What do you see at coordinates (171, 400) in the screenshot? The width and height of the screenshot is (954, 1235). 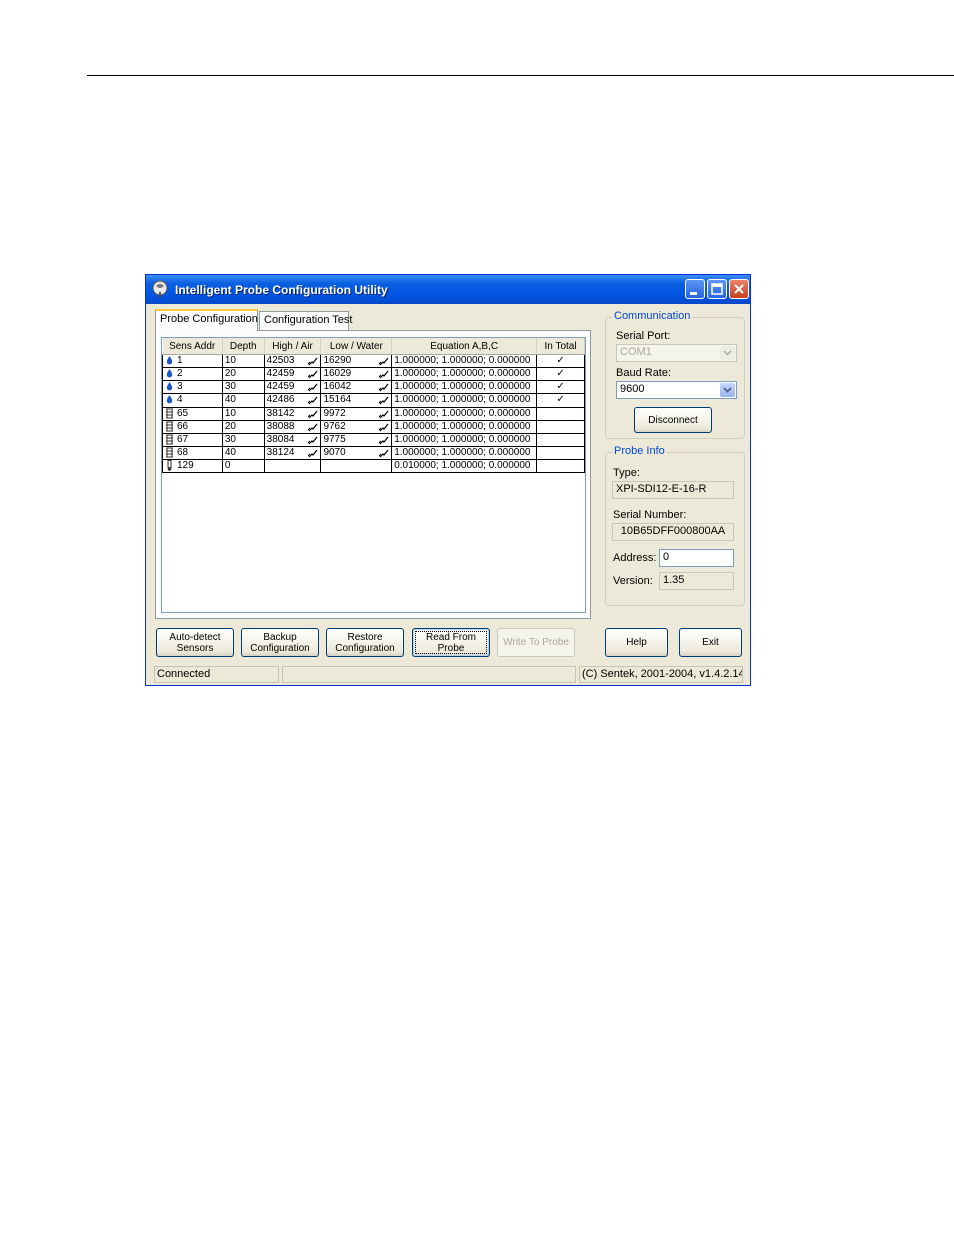 I see `moisture-drop-icon` at bounding box center [171, 400].